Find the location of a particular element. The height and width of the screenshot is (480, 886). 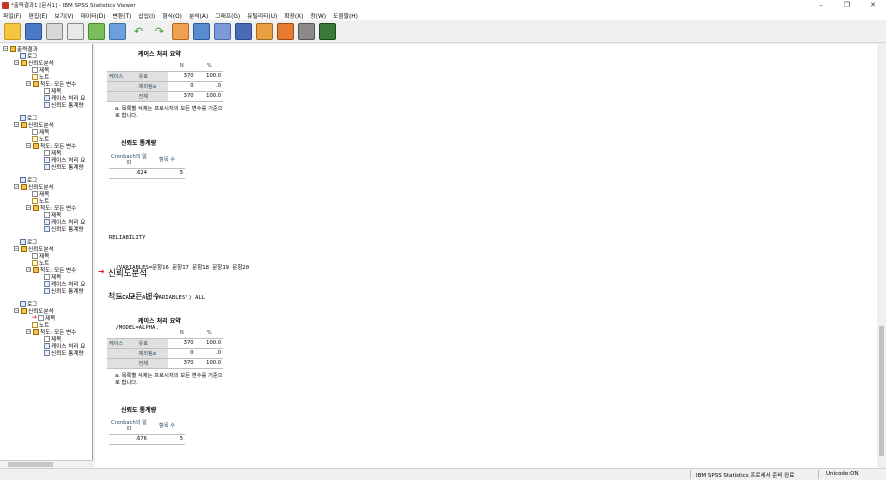

reliability-stats-title: 신뢰도 통계량 is located at coordinates (139, 143).